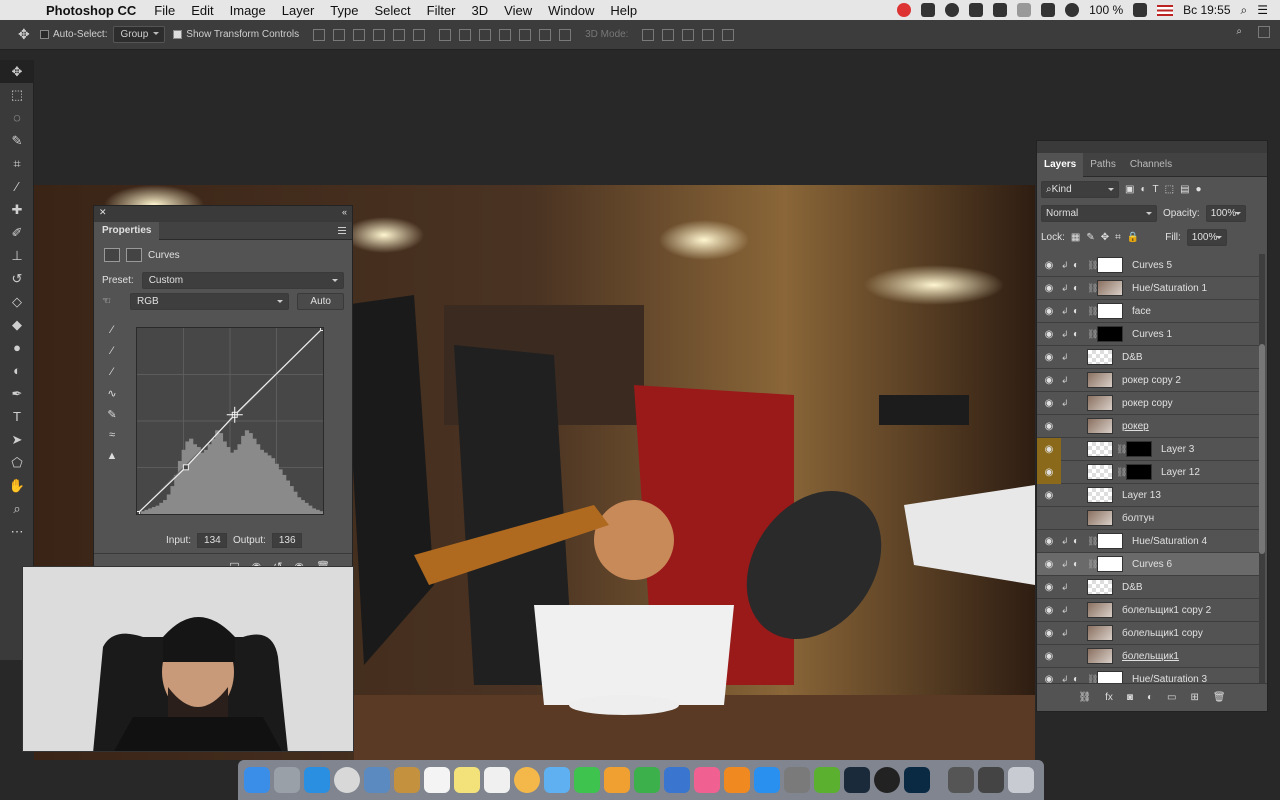 This screenshot has height=800, width=1280. Describe the element at coordinates (298, 10) in the screenshot. I see `menu-layer: Layer` at that location.